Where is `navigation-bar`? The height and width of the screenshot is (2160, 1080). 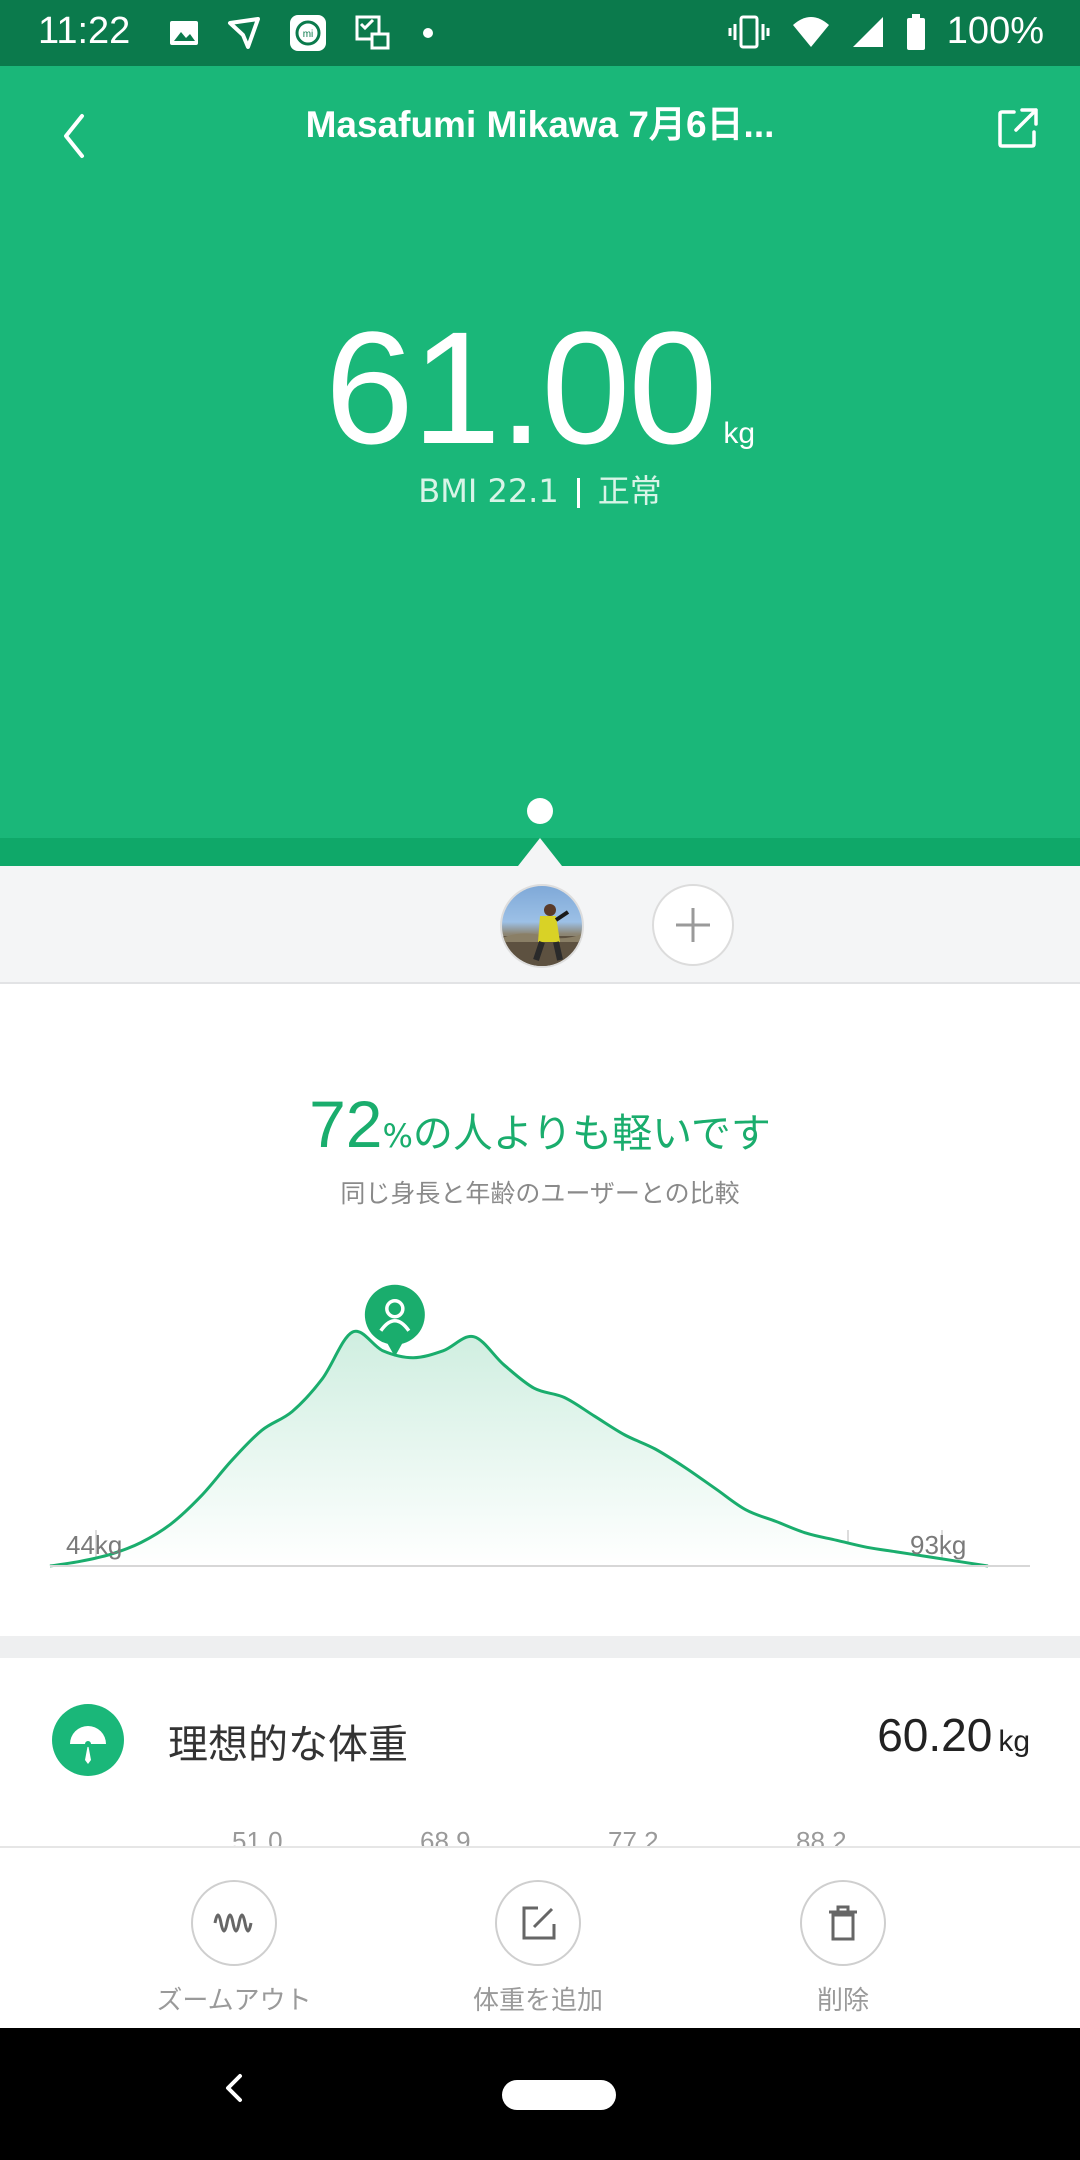
navigation-bar is located at coordinates (540, 2094).